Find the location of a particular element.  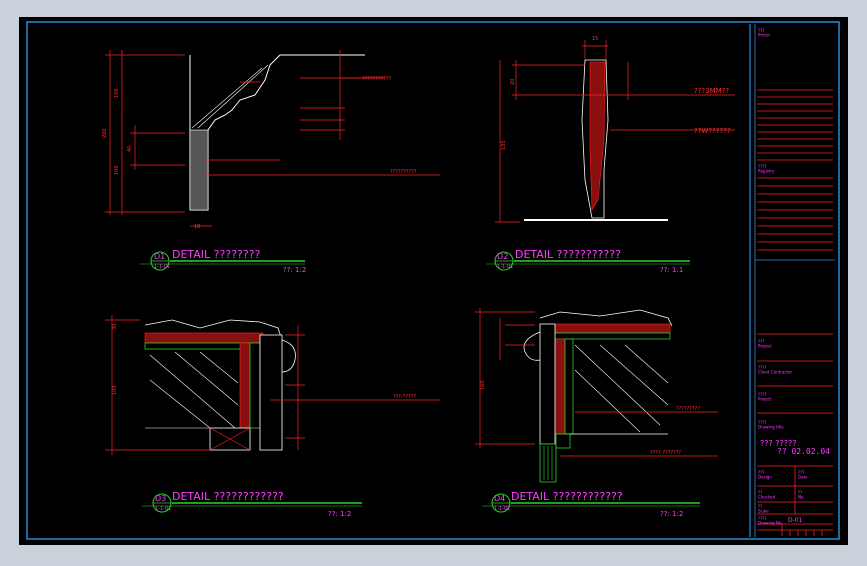

d3-title: DETAIL ???????????? is located at coordinates (228, 496).